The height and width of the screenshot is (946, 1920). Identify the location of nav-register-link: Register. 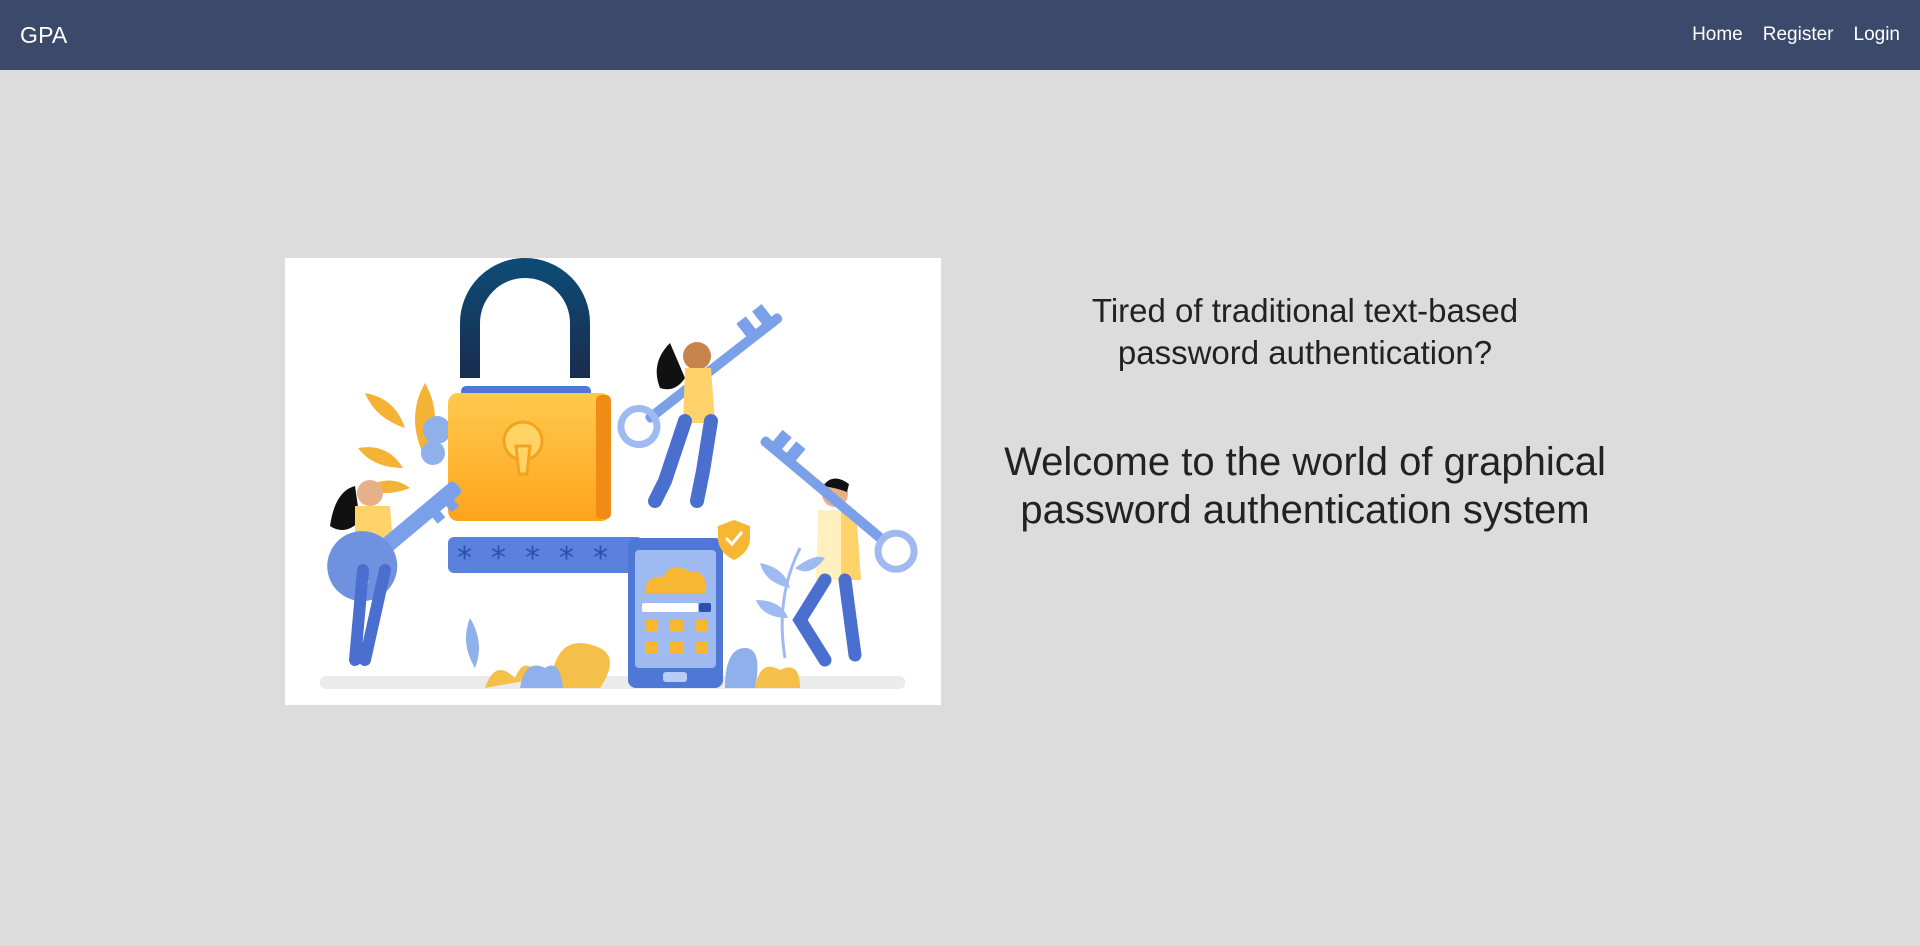
(1798, 35).